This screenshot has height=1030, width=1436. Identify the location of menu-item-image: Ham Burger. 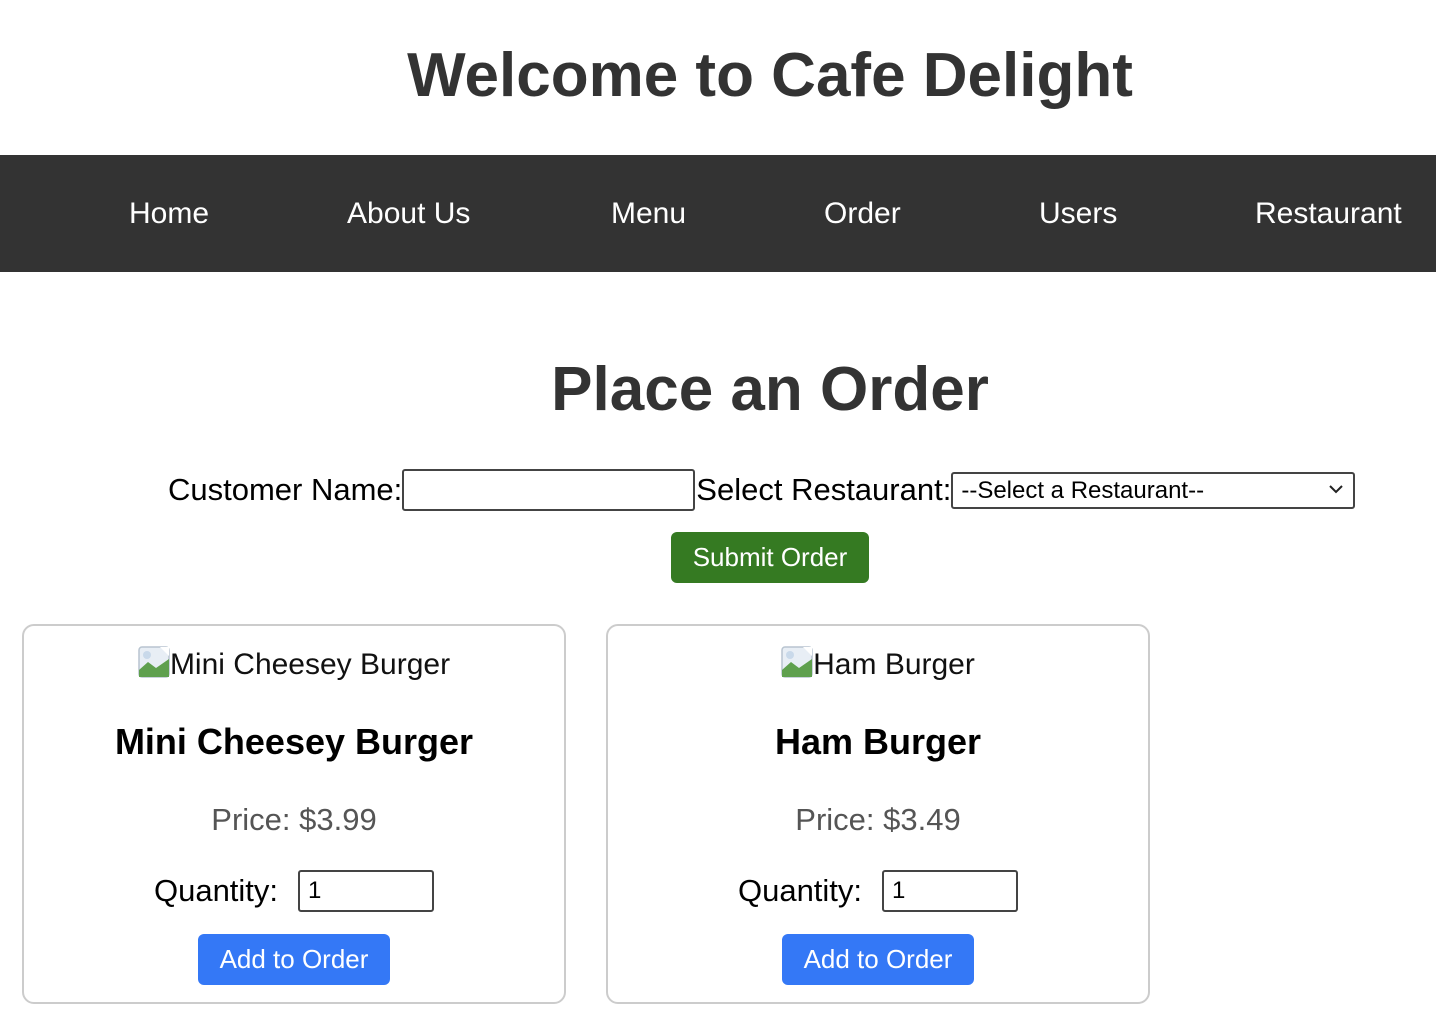
(878, 665).